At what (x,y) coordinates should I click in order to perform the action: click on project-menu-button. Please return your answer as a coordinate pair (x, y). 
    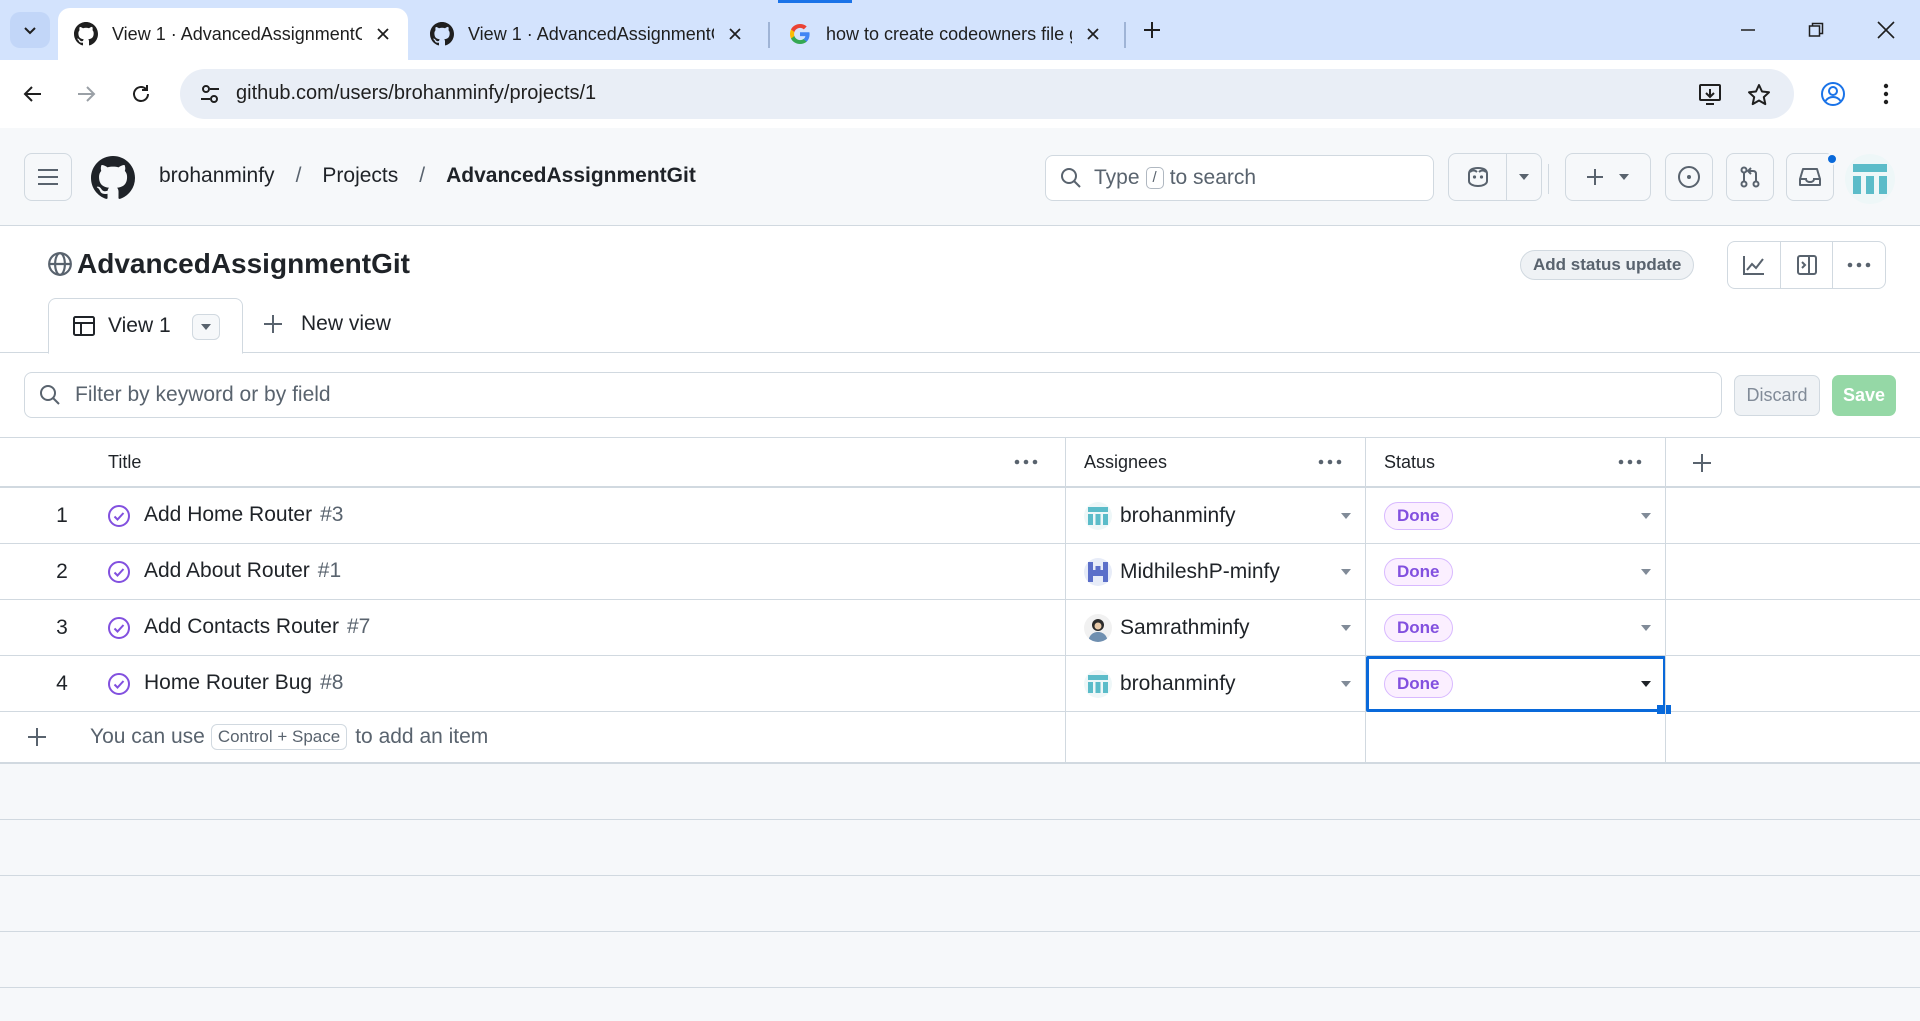
    Looking at the image, I should click on (1859, 265).